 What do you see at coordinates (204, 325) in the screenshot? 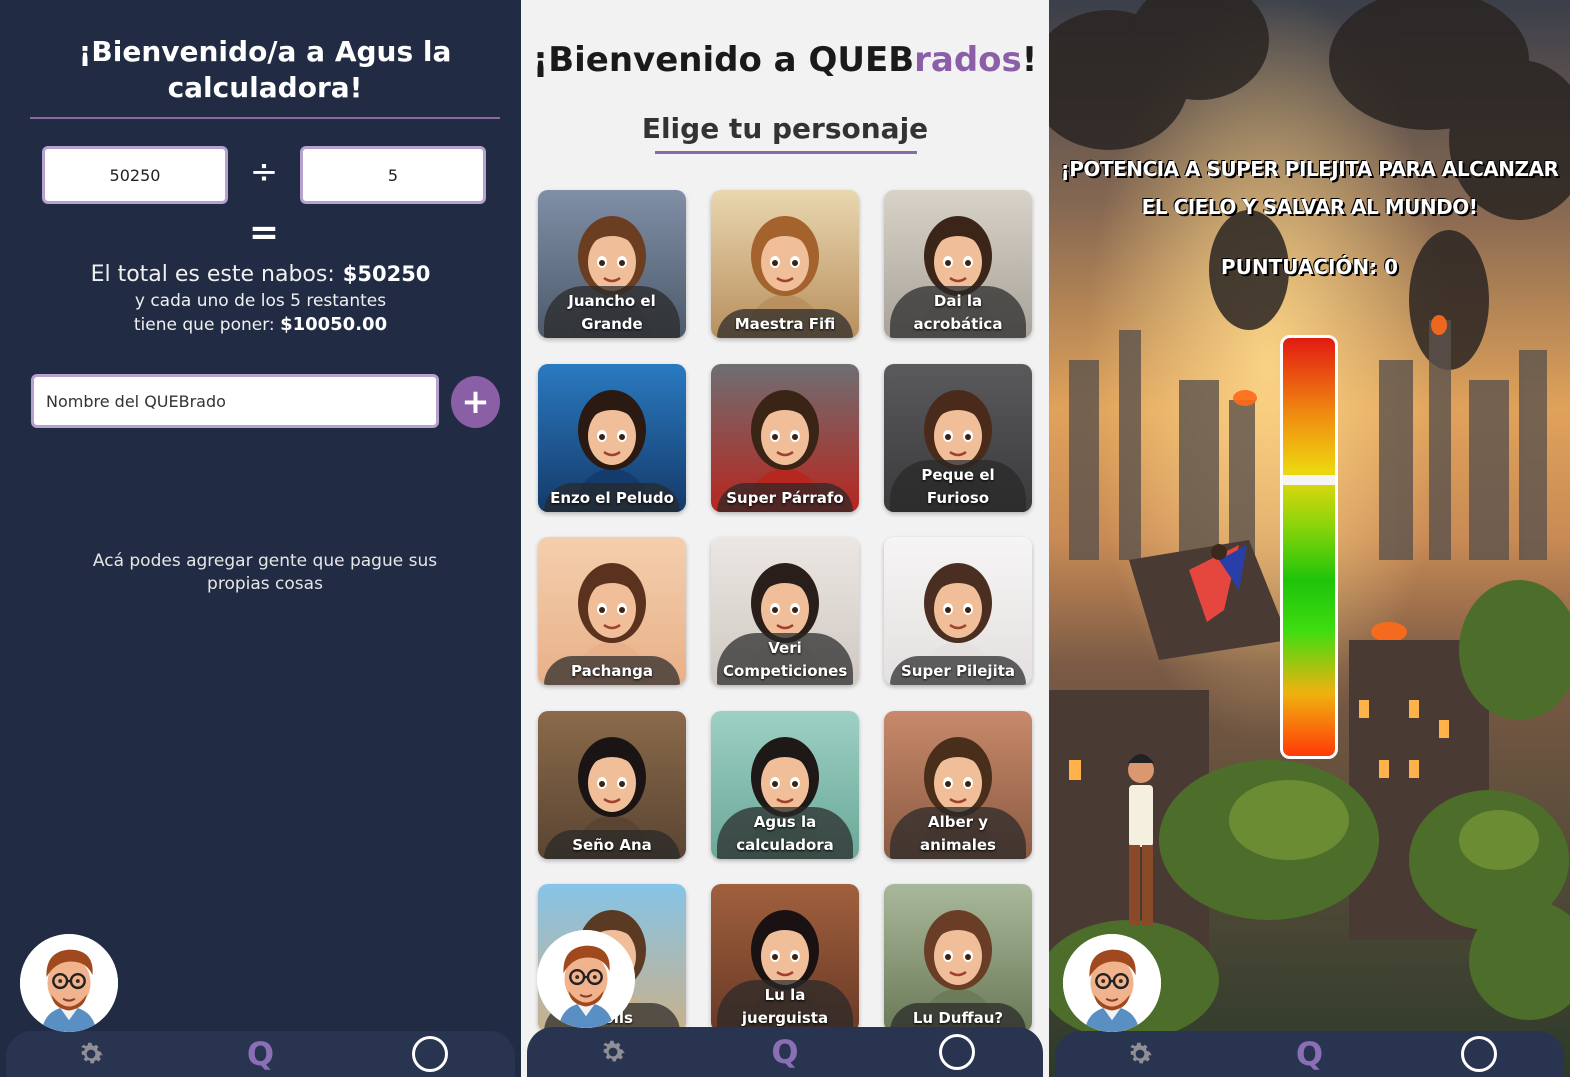
I see `each-label-2: tiene que poner:` at bounding box center [204, 325].